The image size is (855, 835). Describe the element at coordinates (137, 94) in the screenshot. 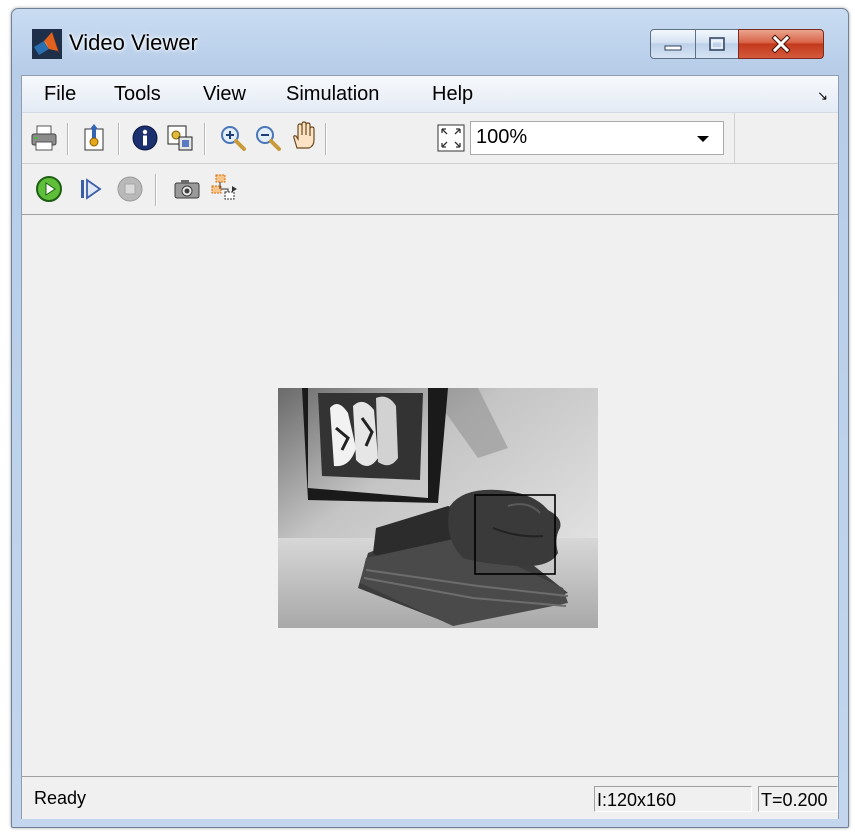

I see `menu-tools: Tools` at that location.